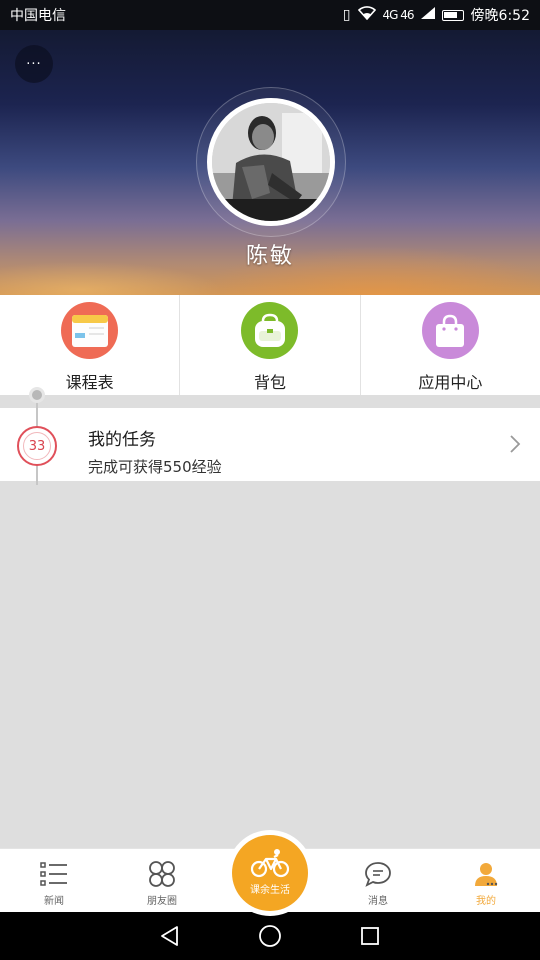 The height and width of the screenshot is (960, 540). I want to click on shortcut-schedule-label: 课程表, so click(89, 382).